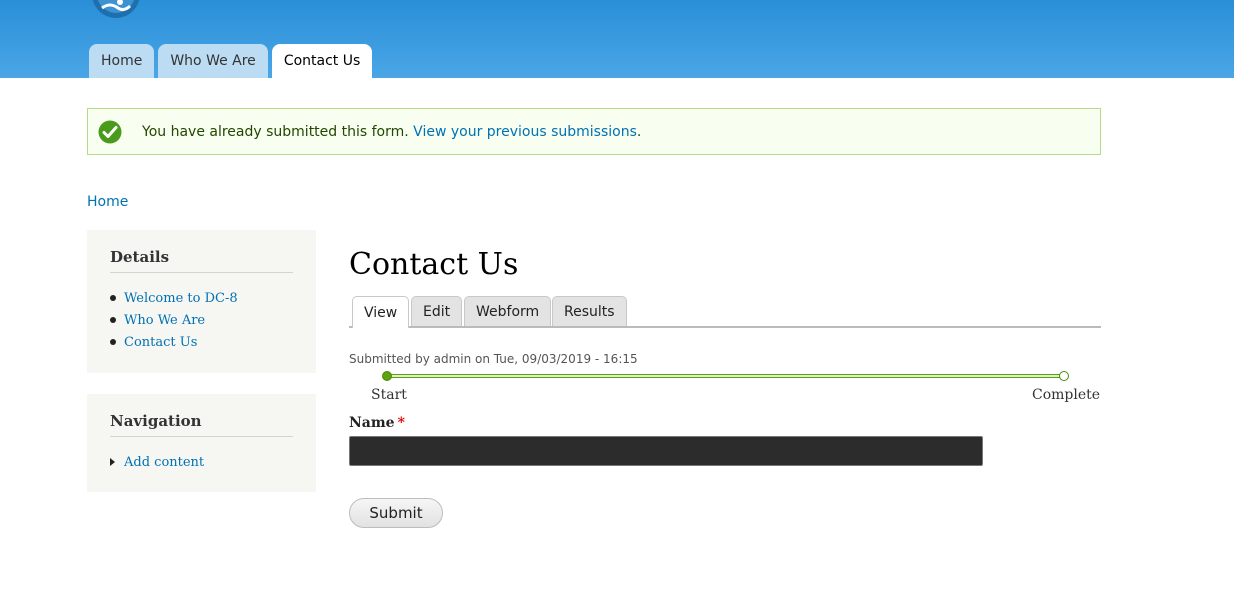 This screenshot has width=1234, height=602. What do you see at coordinates (666, 451) in the screenshot?
I see `name-field` at bounding box center [666, 451].